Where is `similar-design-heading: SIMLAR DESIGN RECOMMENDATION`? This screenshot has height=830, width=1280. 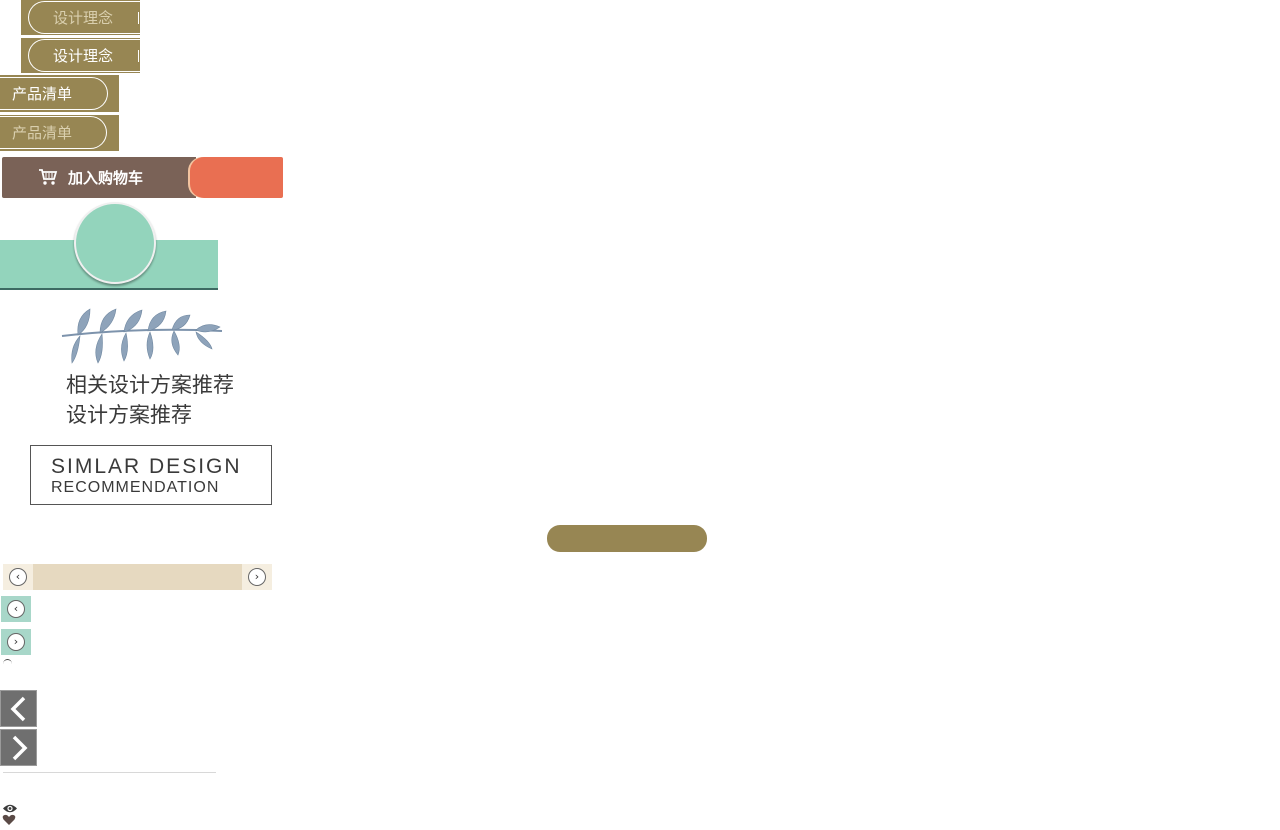 similar-design-heading: SIMLAR DESIGN RECOMMENDATION is located at coordinates (151, 475).